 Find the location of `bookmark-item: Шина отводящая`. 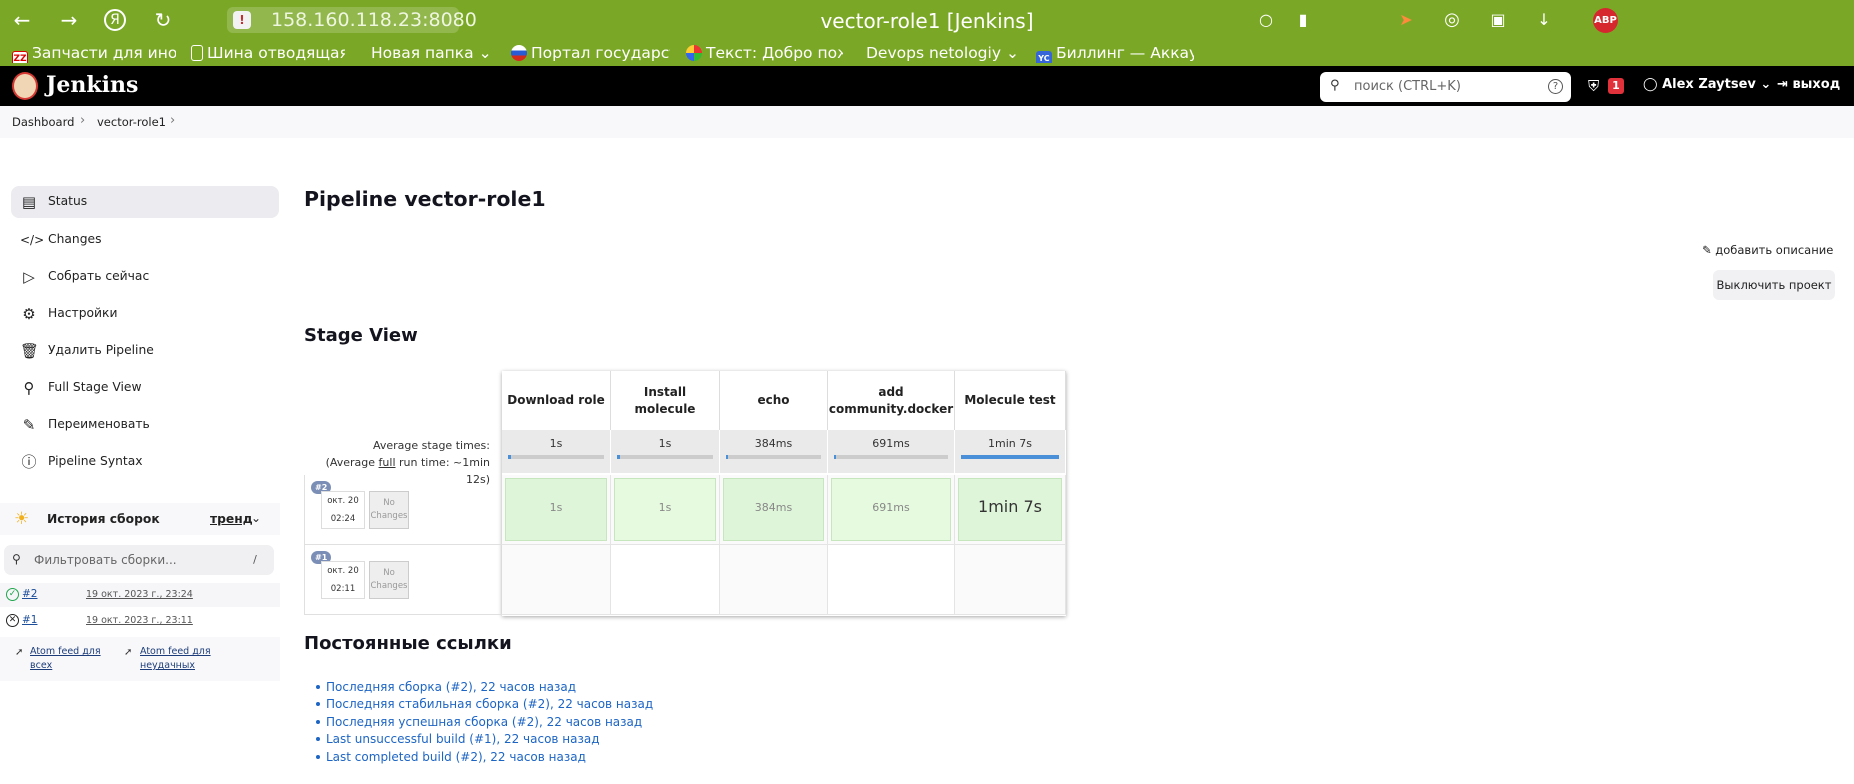

bookmark-item: Шина отводящая is located at coordinates (268, 53).